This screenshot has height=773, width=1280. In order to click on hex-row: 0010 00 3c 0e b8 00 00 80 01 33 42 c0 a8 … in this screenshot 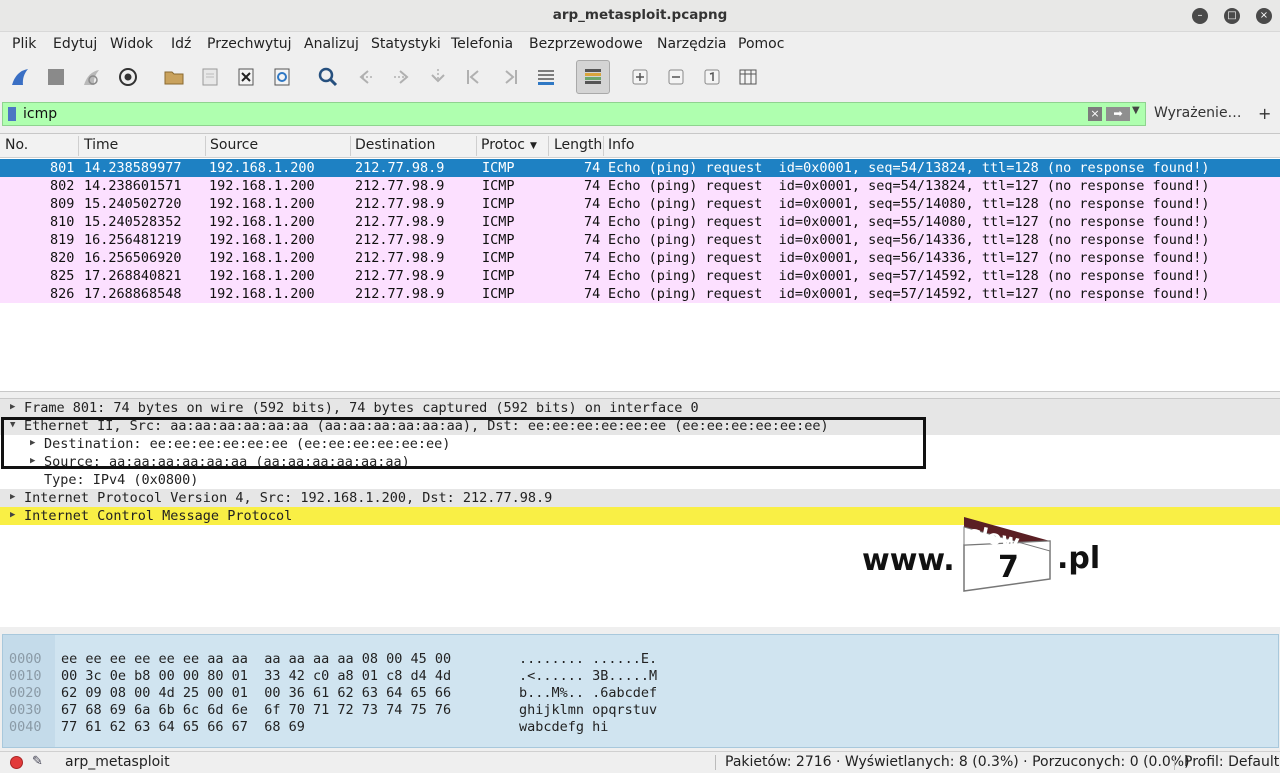, I will do `click(330, 668)`.